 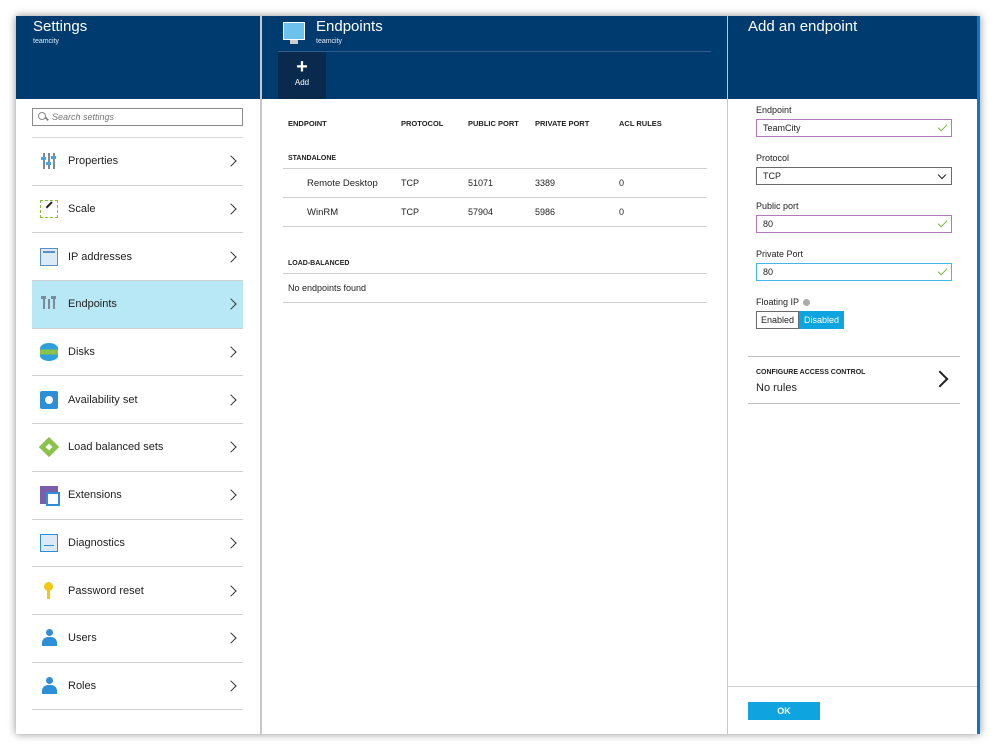 What do you see at coordinates (93, 161) in the screenshot?
I see `menu-label: Properties` at bounding box center [93, 161].